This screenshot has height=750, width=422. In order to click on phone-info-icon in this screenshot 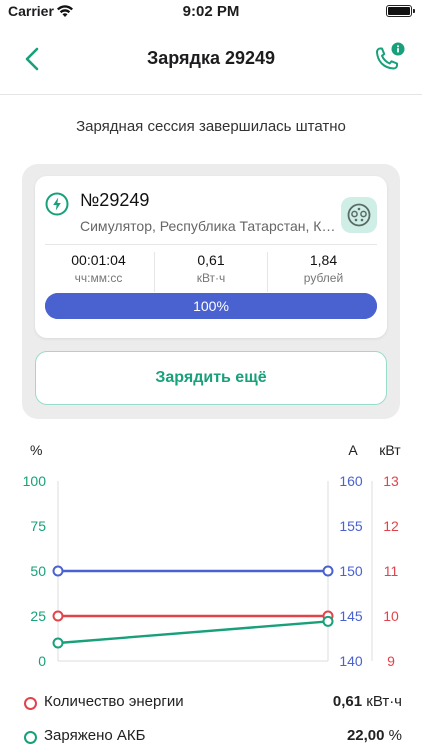, I will do `click(389, 58)`.